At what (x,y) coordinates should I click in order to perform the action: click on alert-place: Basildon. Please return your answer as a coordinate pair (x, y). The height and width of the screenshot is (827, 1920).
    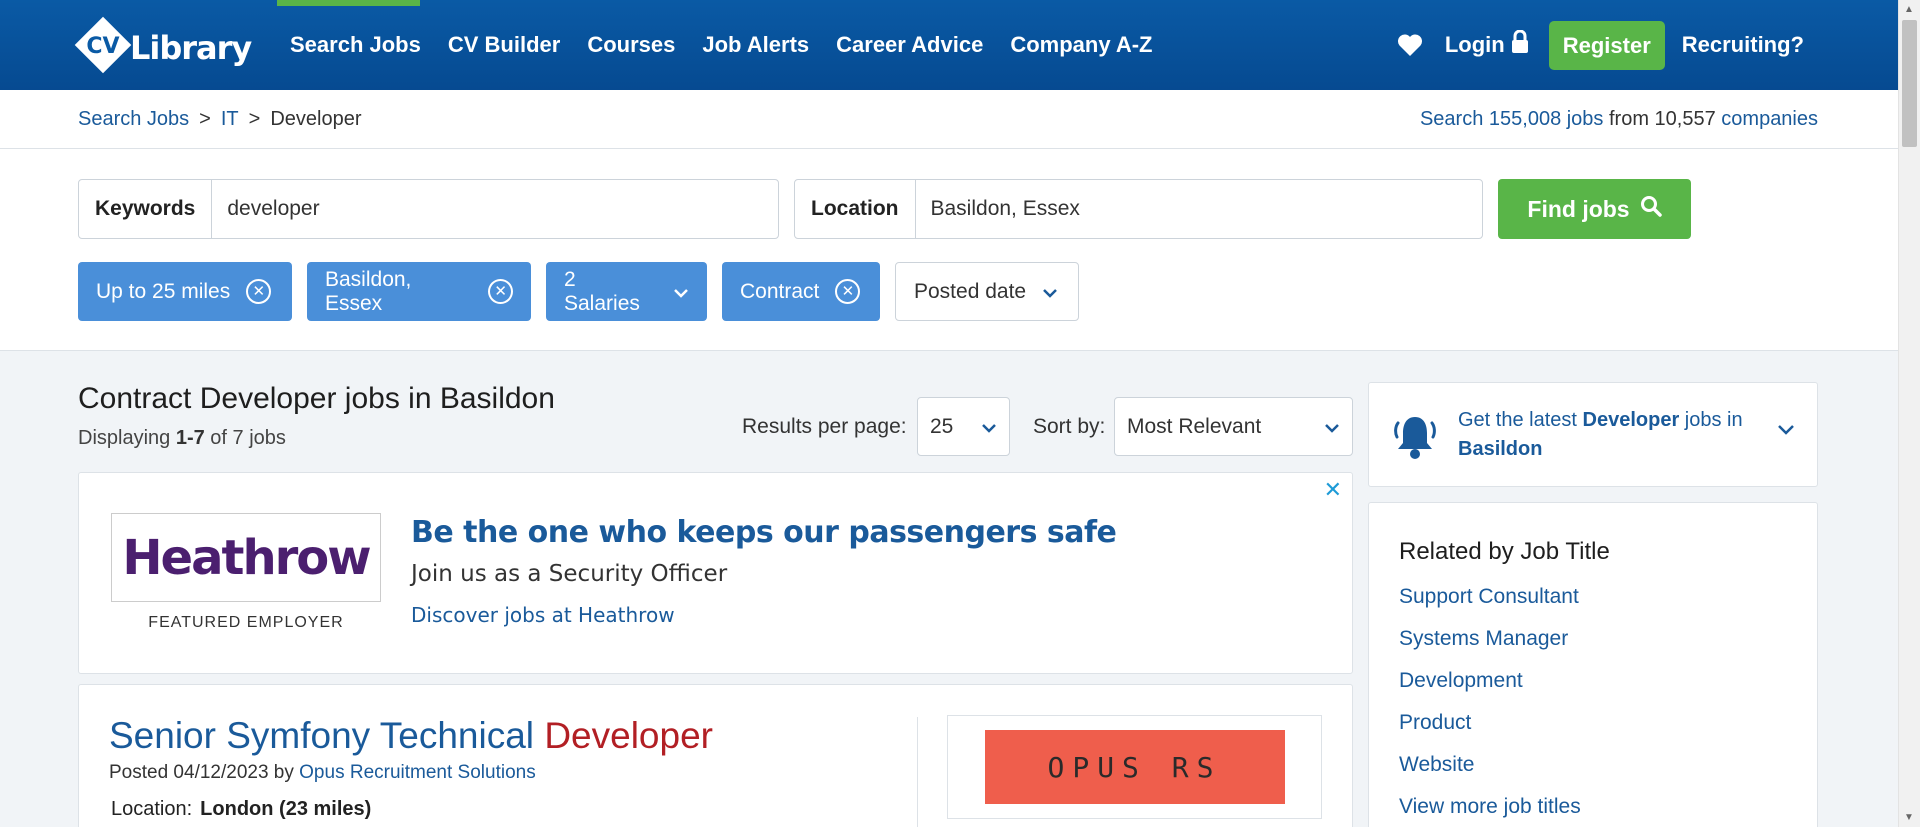
    Looking at the image, I should click on (1500, 449).